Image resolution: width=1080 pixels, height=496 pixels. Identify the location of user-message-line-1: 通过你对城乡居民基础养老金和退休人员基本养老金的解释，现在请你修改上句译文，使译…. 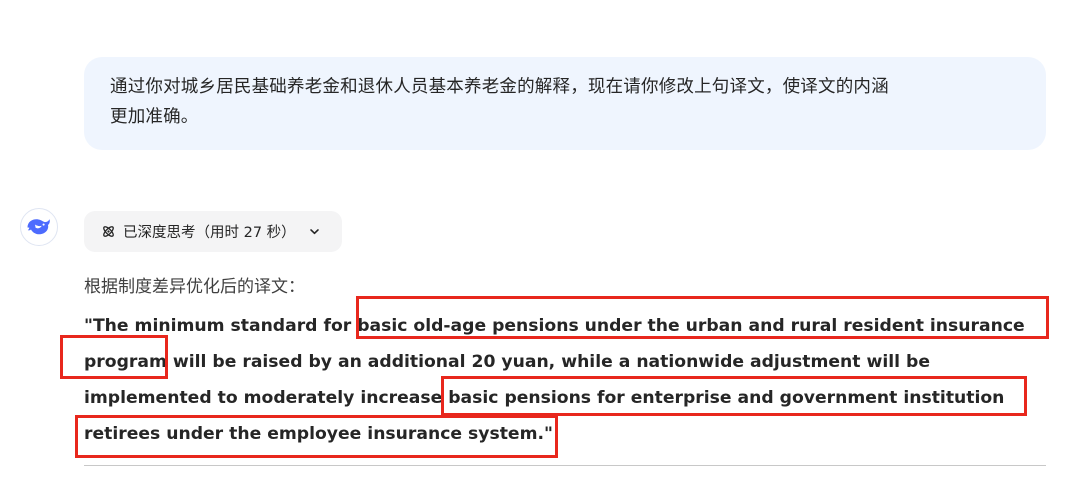
(499, 87).